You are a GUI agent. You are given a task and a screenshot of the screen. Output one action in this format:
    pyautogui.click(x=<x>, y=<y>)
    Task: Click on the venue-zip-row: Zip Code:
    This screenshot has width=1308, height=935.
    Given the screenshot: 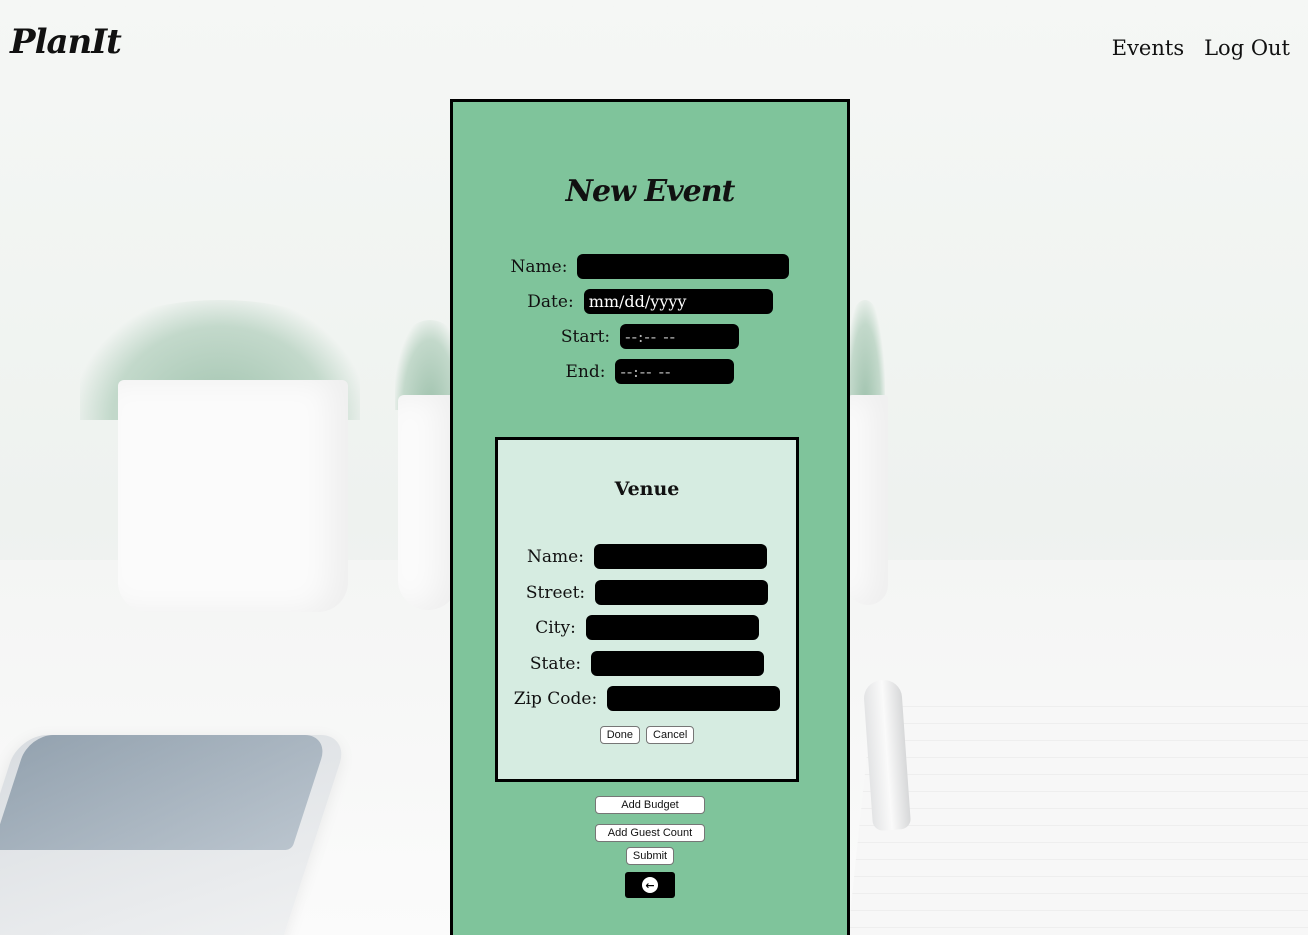 What is the action you would take?
    pyautogui.click(x=647, y=698)
    